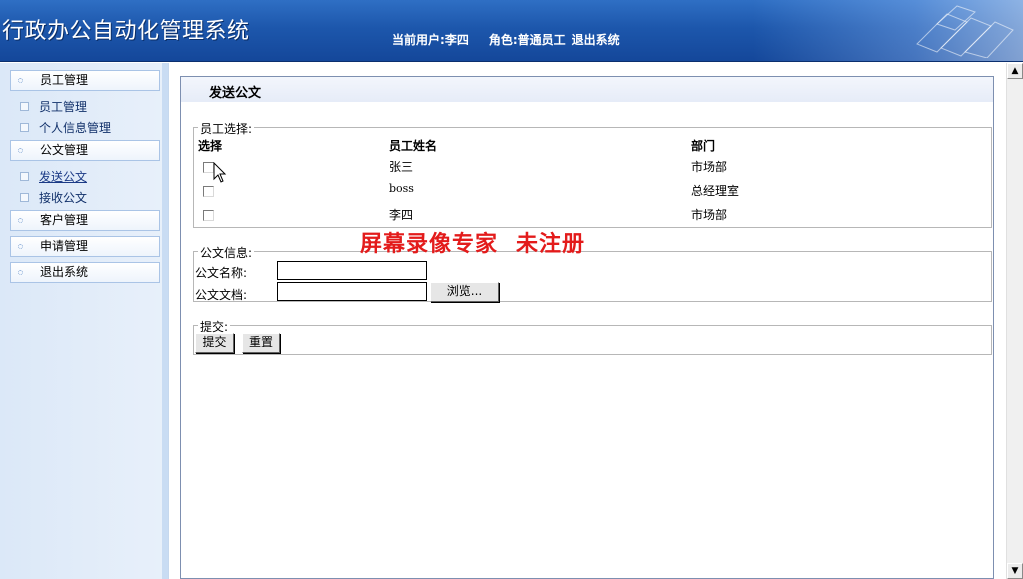 This screenshot has height=579, width=1023. I want to click on scroll-up-arrow-icon: ▲, so click(1015, 71).